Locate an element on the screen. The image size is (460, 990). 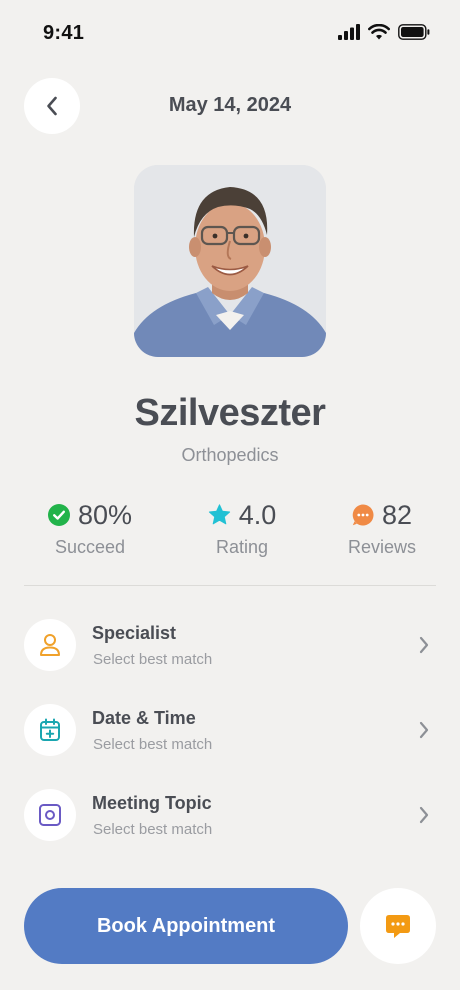
stat-value: 82 is located at coordinates (397, 514).